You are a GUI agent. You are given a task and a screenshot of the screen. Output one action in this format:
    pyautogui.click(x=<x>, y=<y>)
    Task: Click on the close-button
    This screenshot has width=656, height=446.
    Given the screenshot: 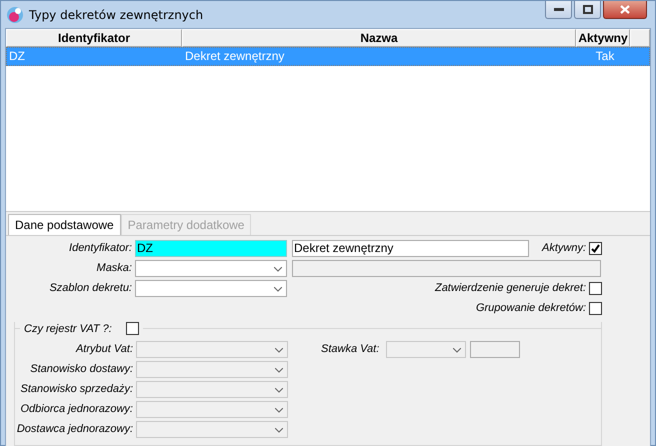 What is the action you would take?
    pyautogui.click(x=625, y=10)
    